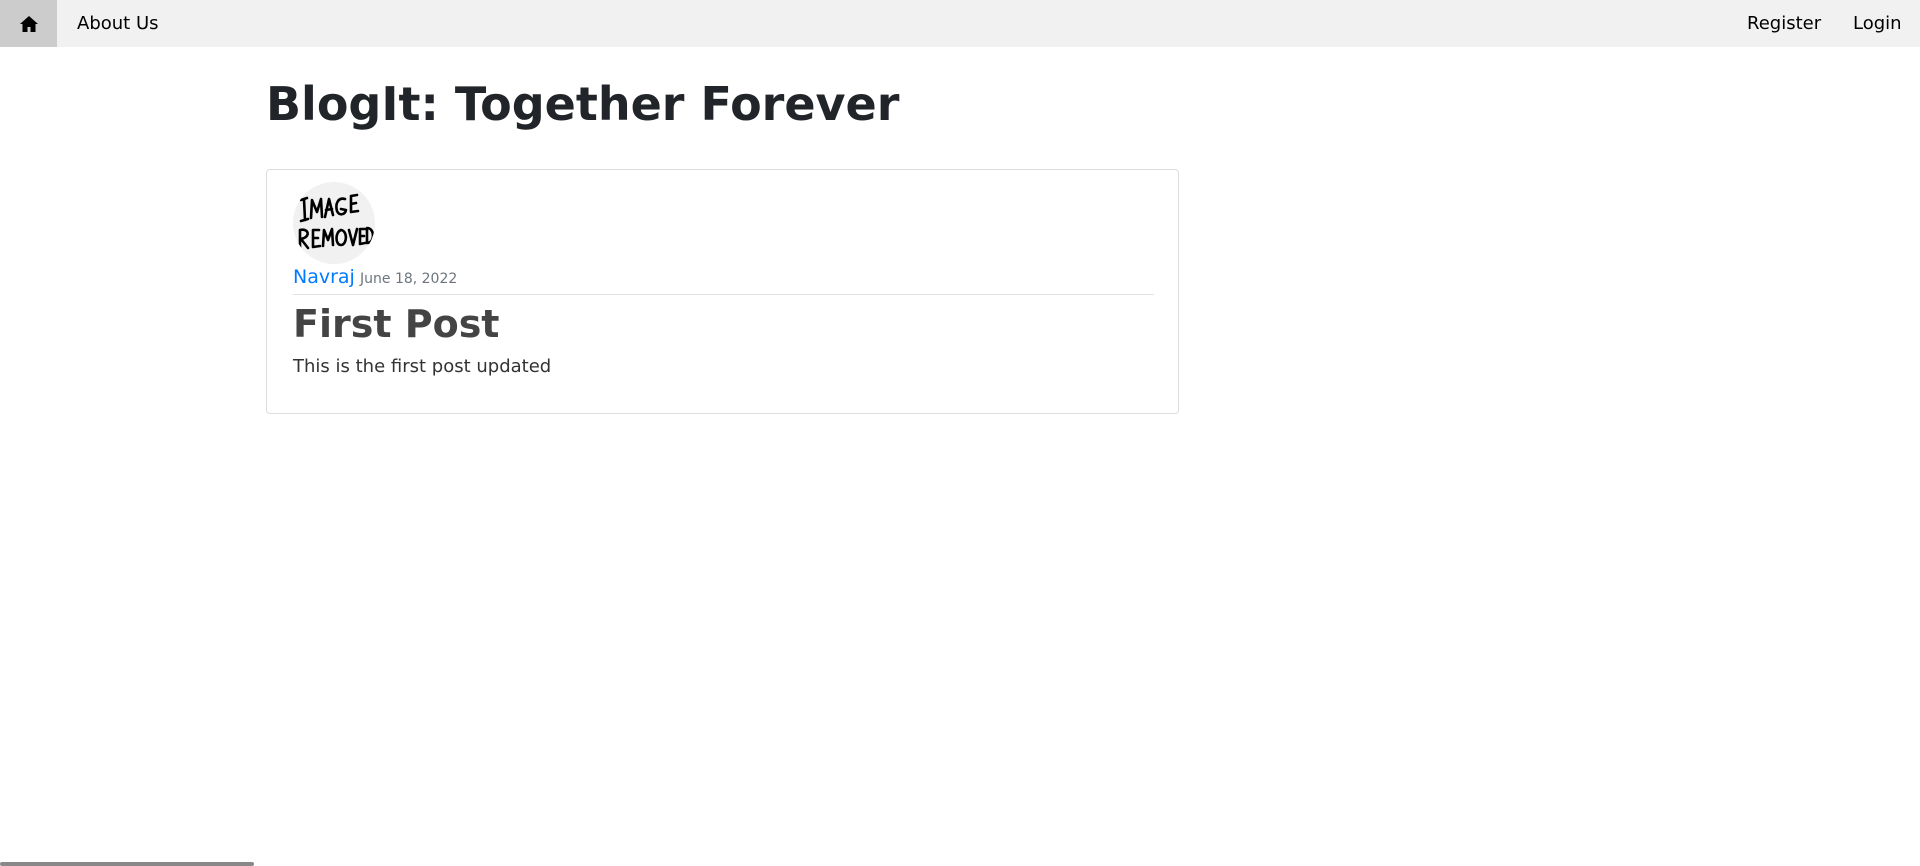 The height and width of the screenshot is (866, 1920). I want to click on post-body: This is the first post updated, so click(422, 366).